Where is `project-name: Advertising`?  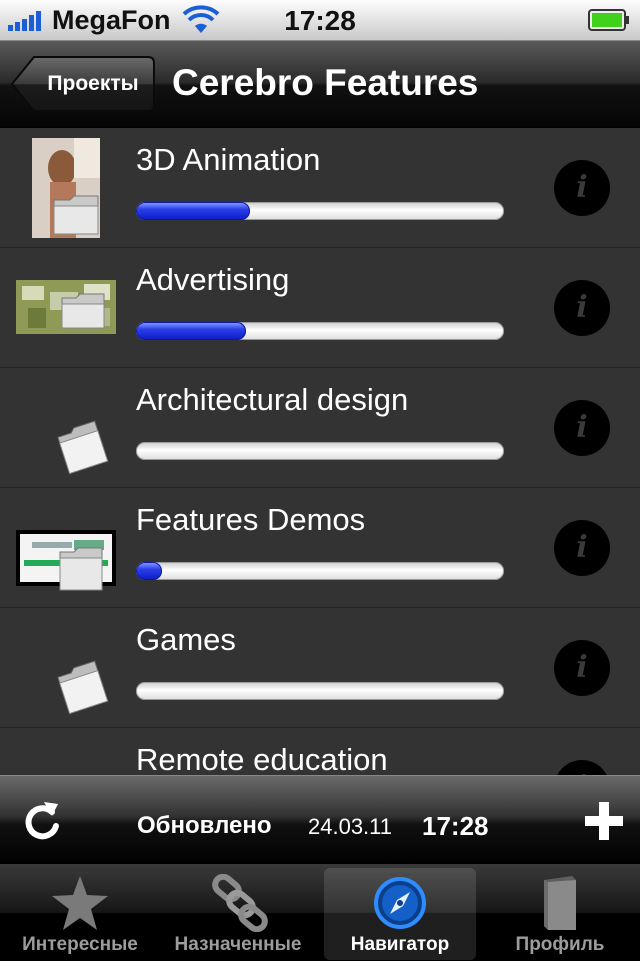
project-name: Advertising is located at coordinates (213, 279).